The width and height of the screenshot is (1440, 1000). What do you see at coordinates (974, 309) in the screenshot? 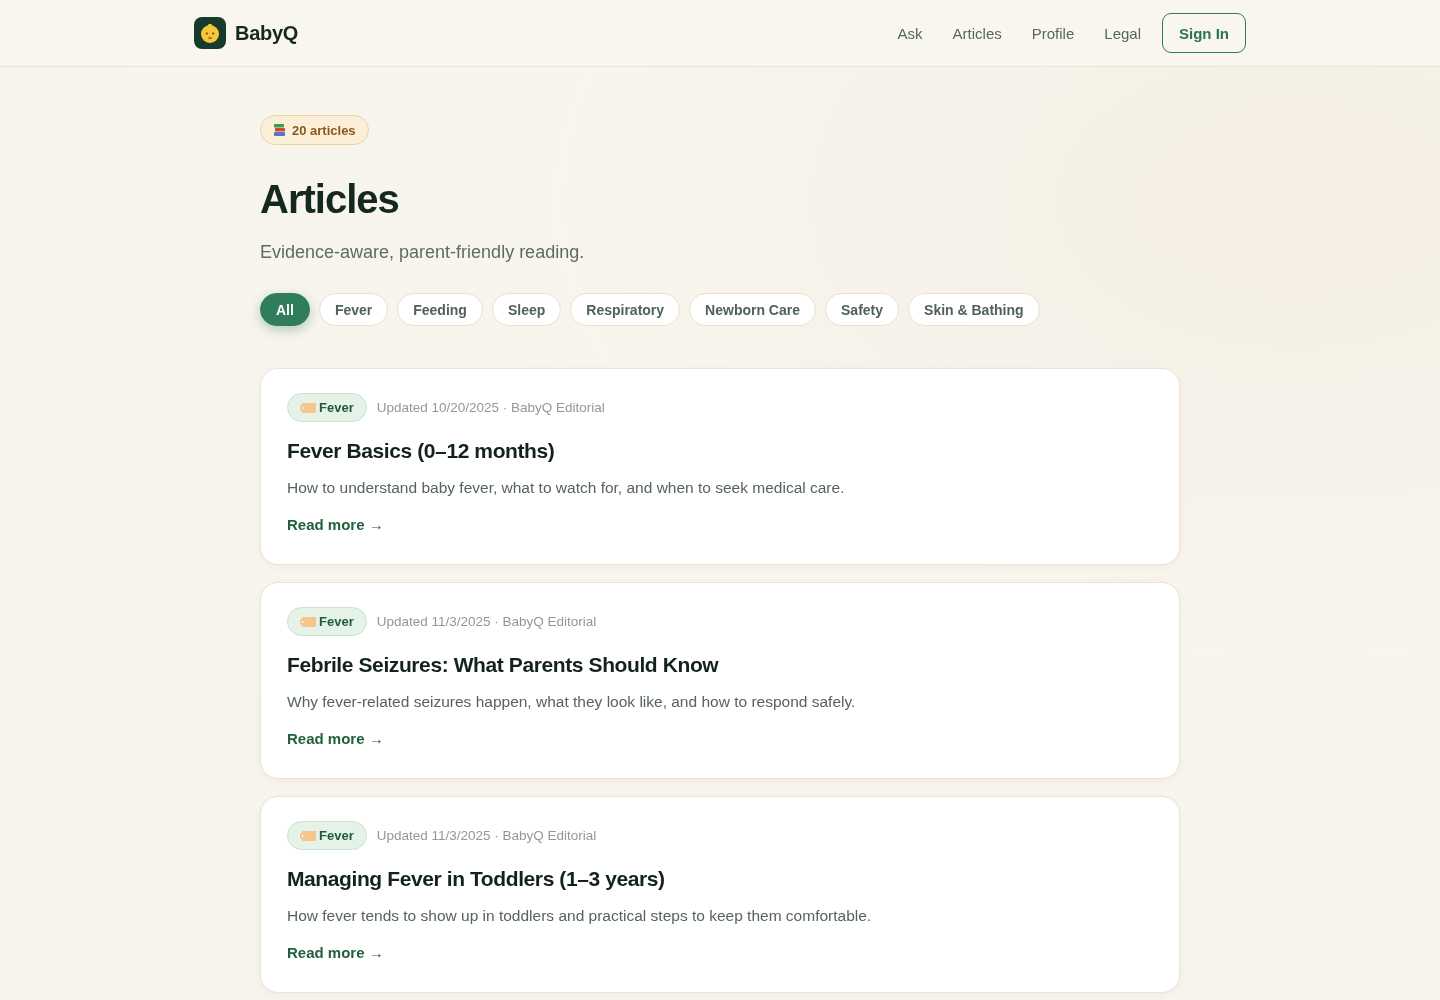
I see `filter-chip: Skin & Bathing` at bounding box center [974, 309].